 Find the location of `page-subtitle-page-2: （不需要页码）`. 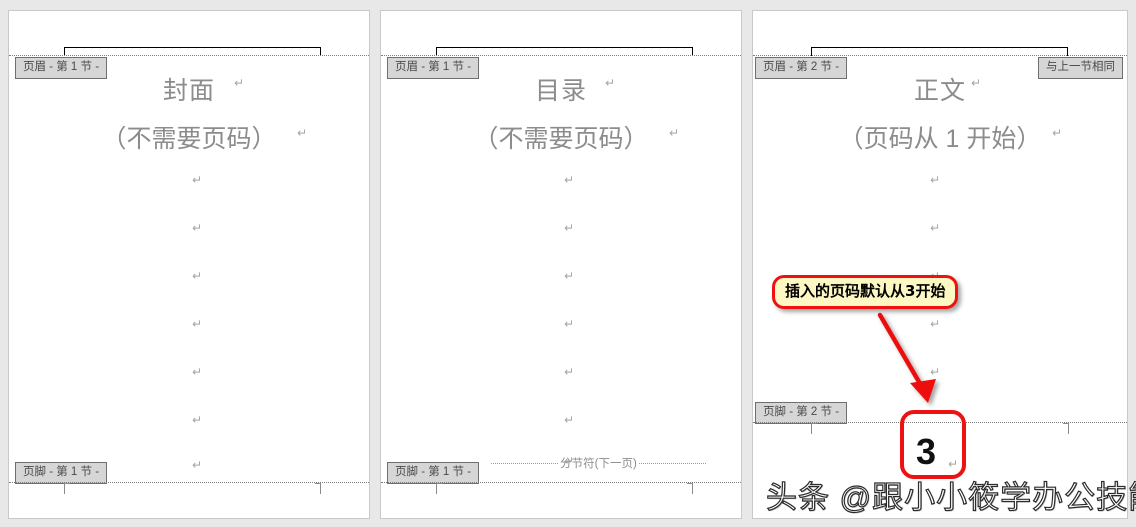

page-subtitle-page-2: （不需要页码） is located at coordinates (561, 139).